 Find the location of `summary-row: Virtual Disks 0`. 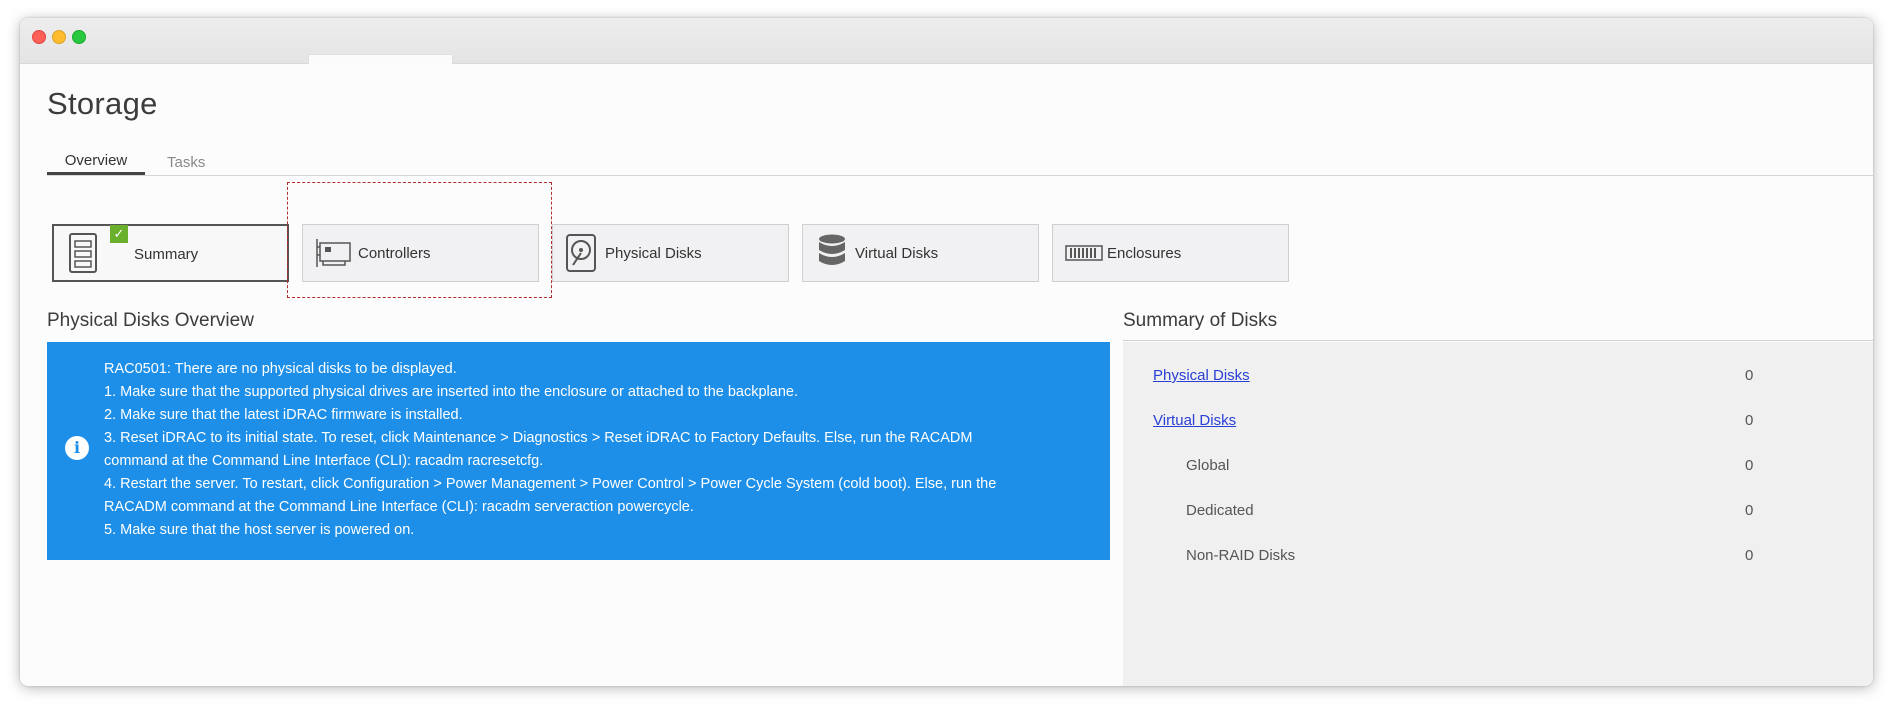

summary-row: Virtual Disks 0 is located at coordinates (1498, 424).